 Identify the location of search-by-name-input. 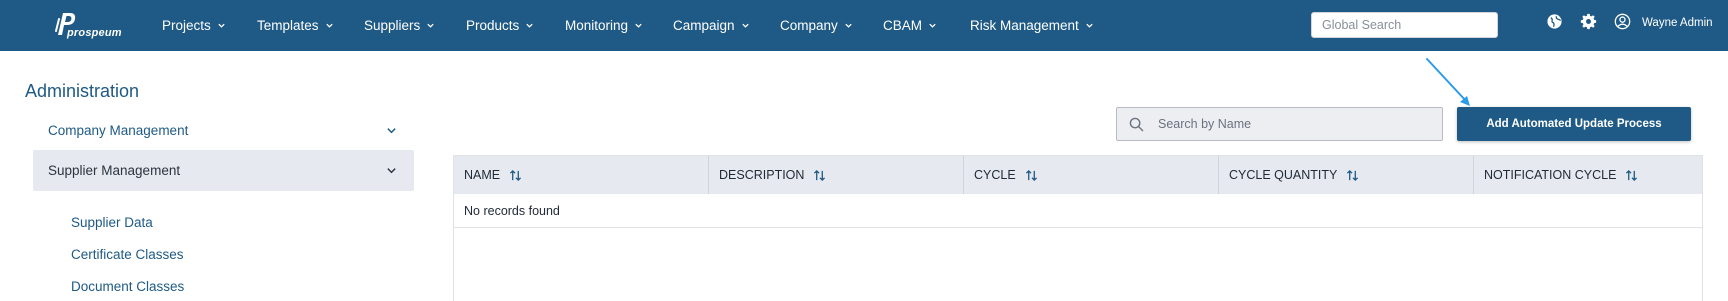
(1298, 124).